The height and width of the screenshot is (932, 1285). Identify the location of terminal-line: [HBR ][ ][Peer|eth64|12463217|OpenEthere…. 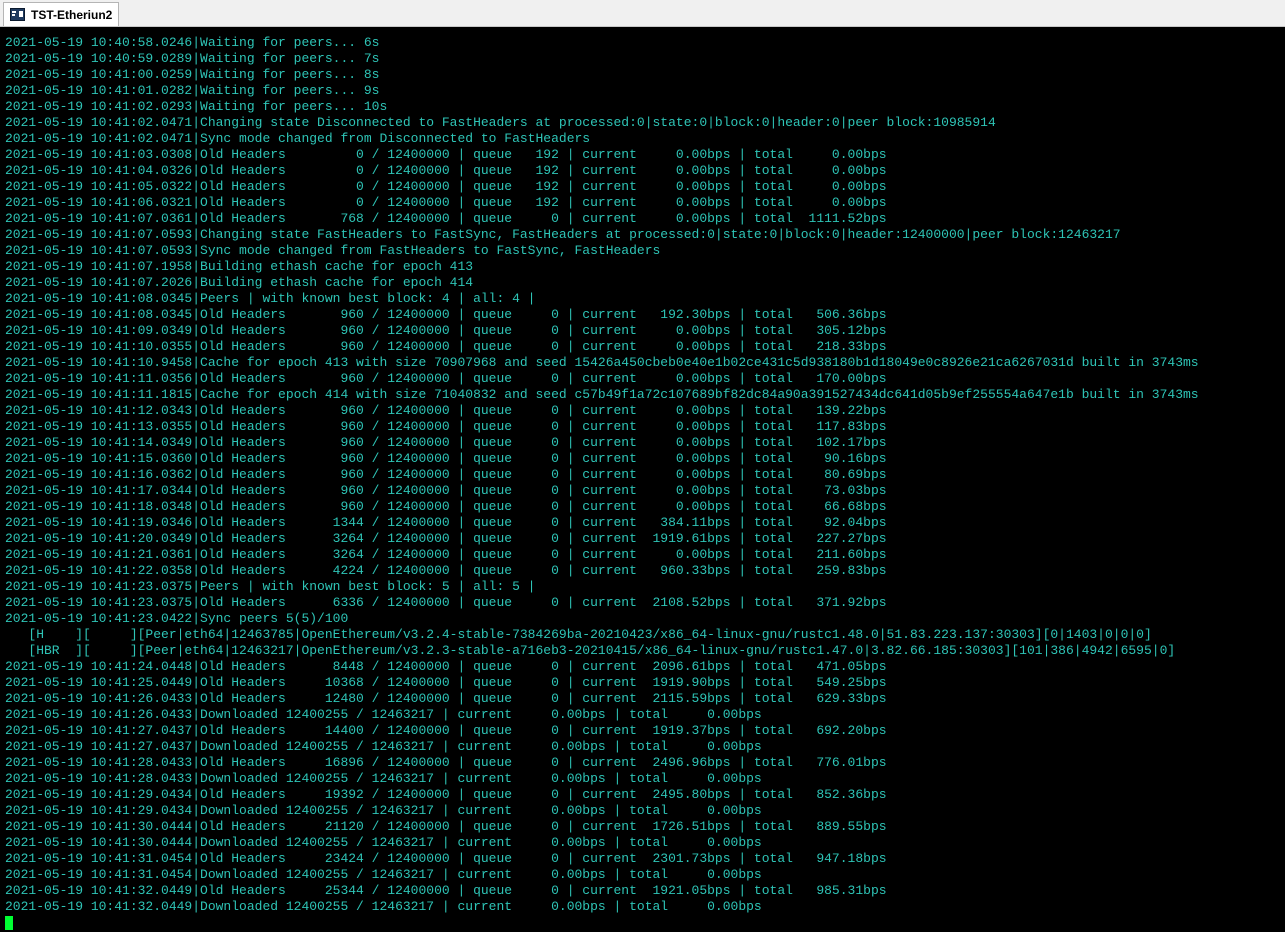
(590, 650).